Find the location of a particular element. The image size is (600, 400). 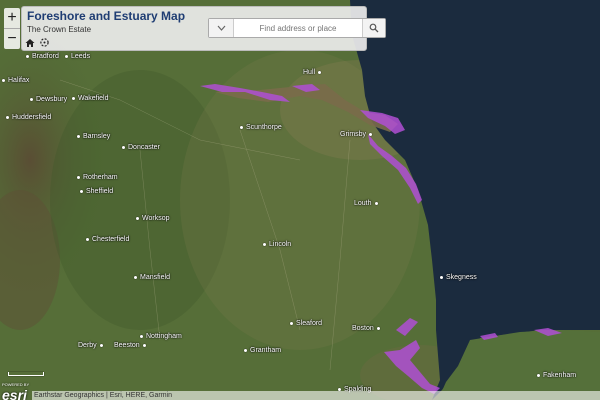

city-marker: Nottingham is located at coordinates (161, 336).